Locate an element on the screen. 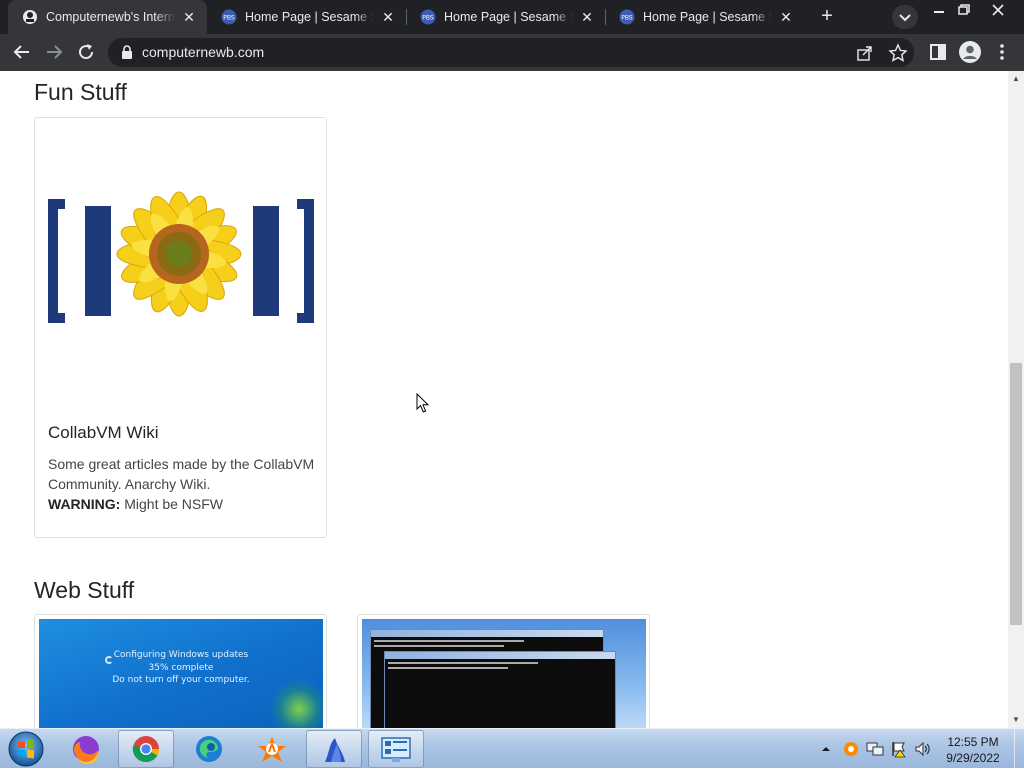  restore-icon is located at coordinates (964, 9).